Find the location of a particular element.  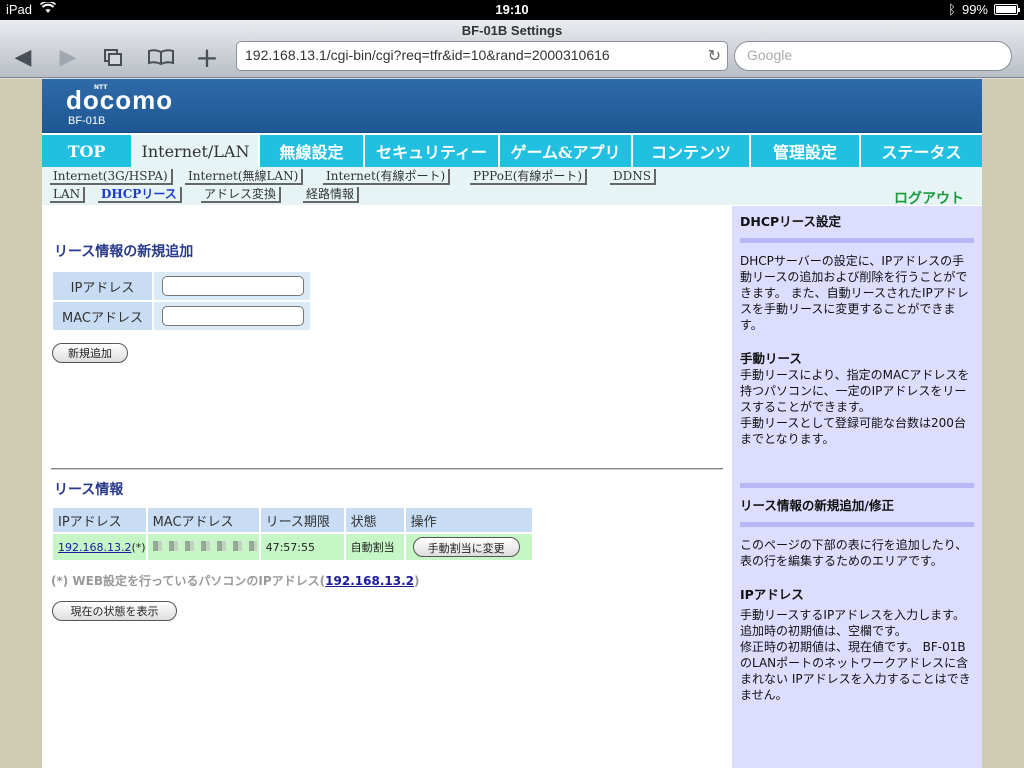

lease-table-header: IPアドレス MACアドレス リース期限 状態 操作 is located at coordinates (292, 520).